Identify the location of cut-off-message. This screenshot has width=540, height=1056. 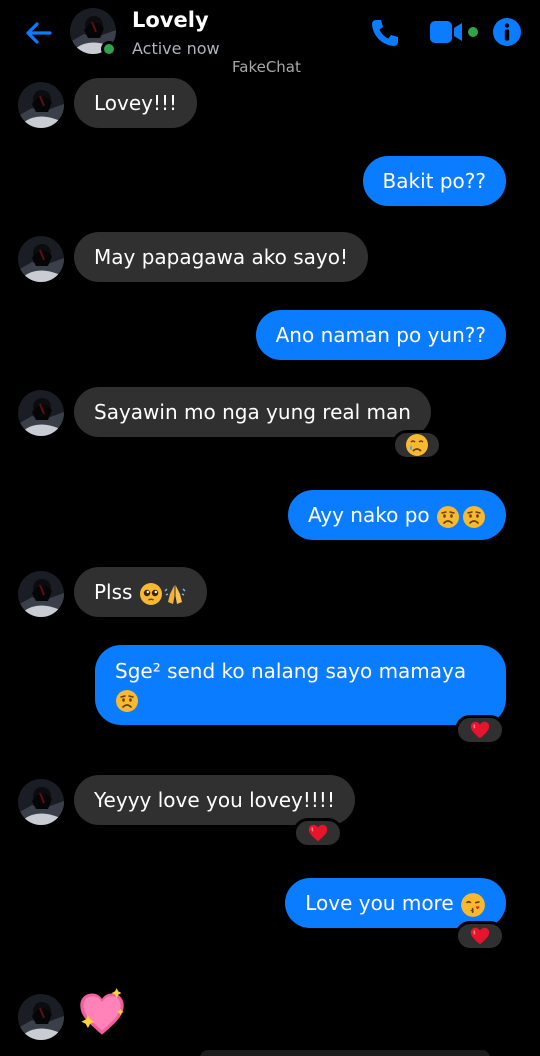
(345, 1053).